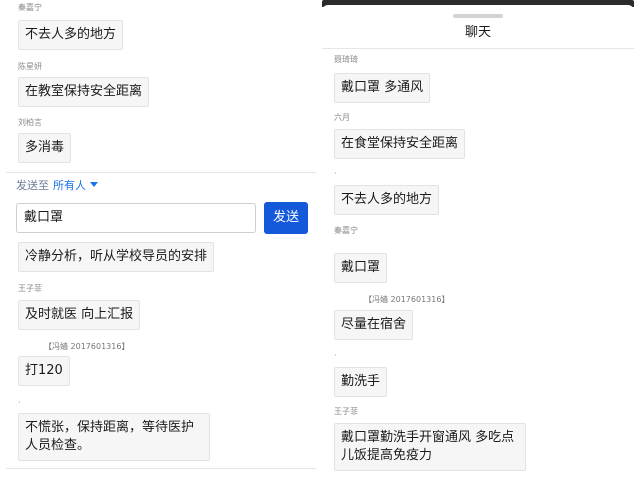 This screenshot has width=640, height=480. What do you see at coordinates (45, 148) in the screenshot?
I see `chat-message: 多消毒` at bounding box center [45, 148].